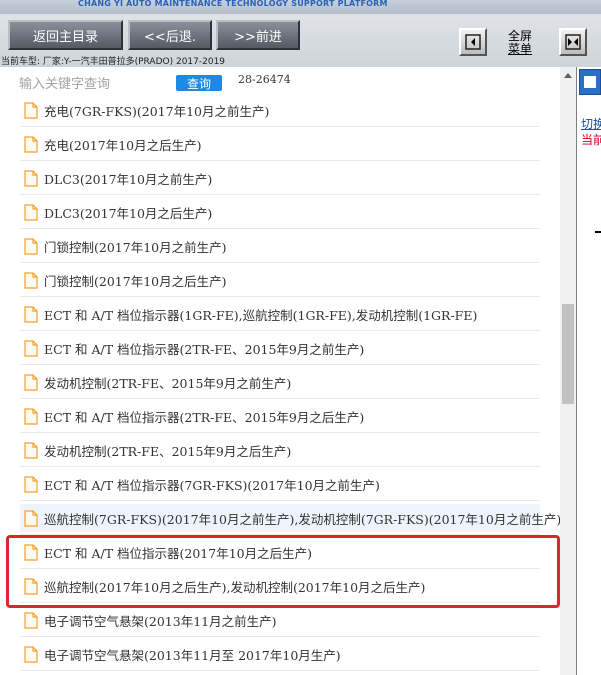 Image resolution: width=601 pixels, height=675 pixels. I want to click on list-item-label: DLC3(2017年10月之后生产), so click(128, 212).